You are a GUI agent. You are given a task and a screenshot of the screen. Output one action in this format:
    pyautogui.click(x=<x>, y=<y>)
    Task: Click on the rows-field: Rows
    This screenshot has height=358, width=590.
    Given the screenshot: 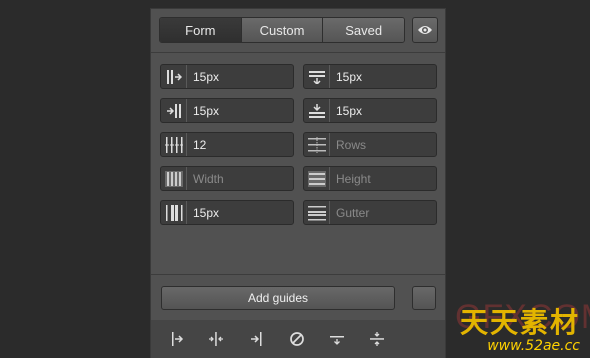 What is the action you would take?
    pyautogui.click(x=370, y=144)
    